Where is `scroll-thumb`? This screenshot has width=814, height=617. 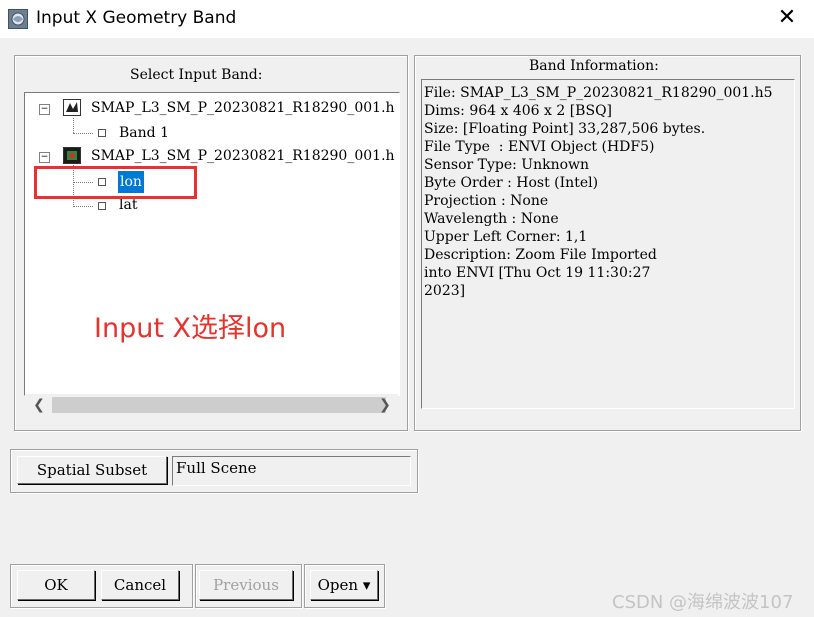 scroll-thumb is located at coordinates (219, 405).